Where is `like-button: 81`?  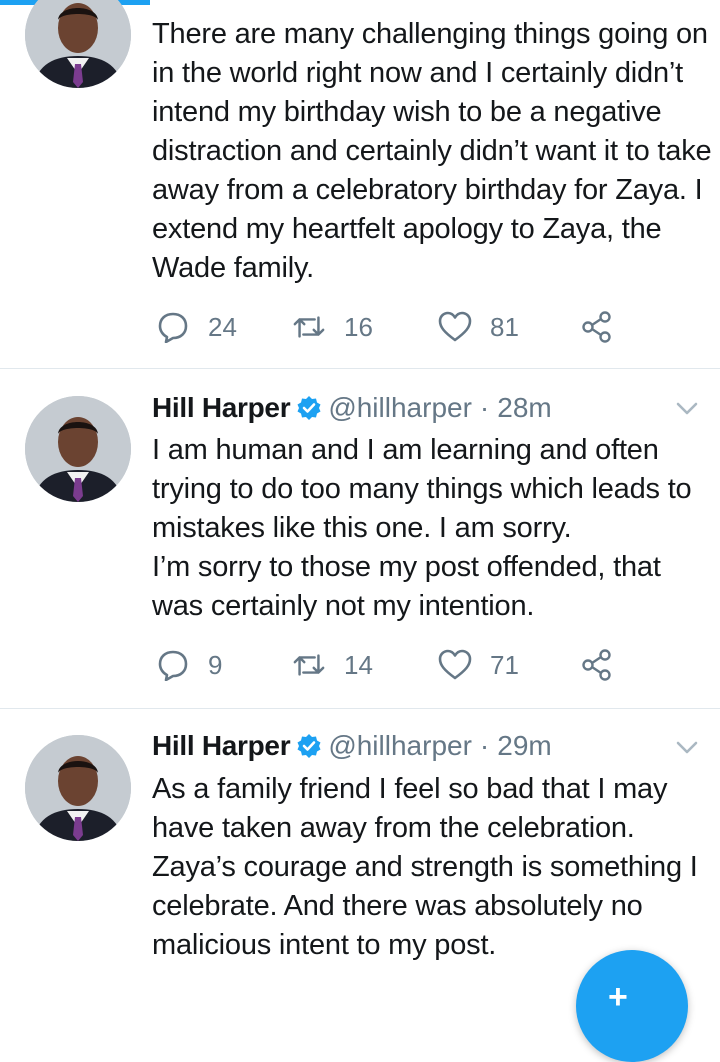 like-button: 81 is located at coordinates (478, 327).